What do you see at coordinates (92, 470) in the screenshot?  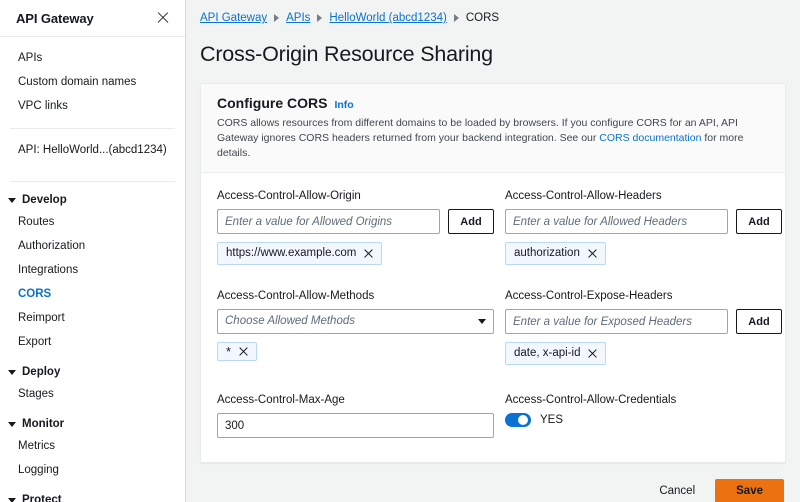 I see `sidebar-item-logging: Logging` at bounding box center [92, 470].